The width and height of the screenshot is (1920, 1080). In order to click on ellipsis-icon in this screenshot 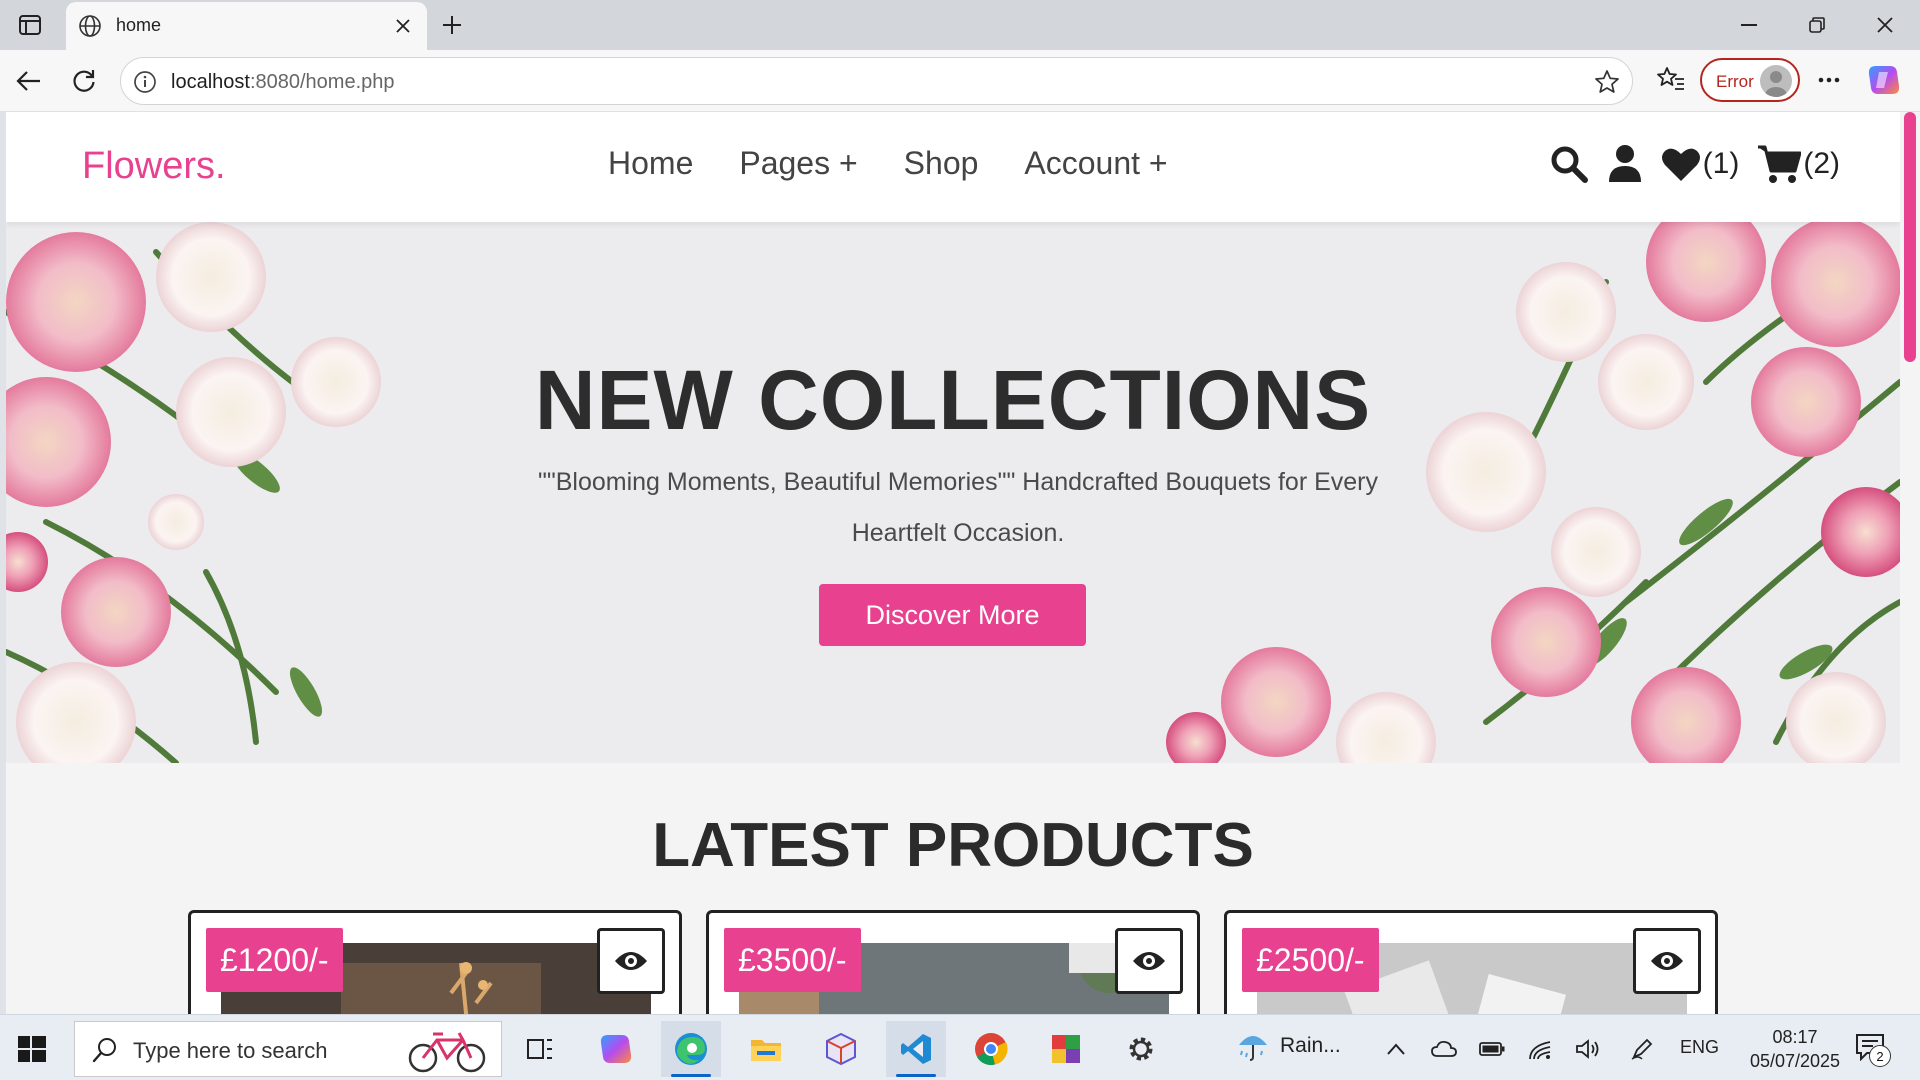, I will do `click(1829, 80)`.